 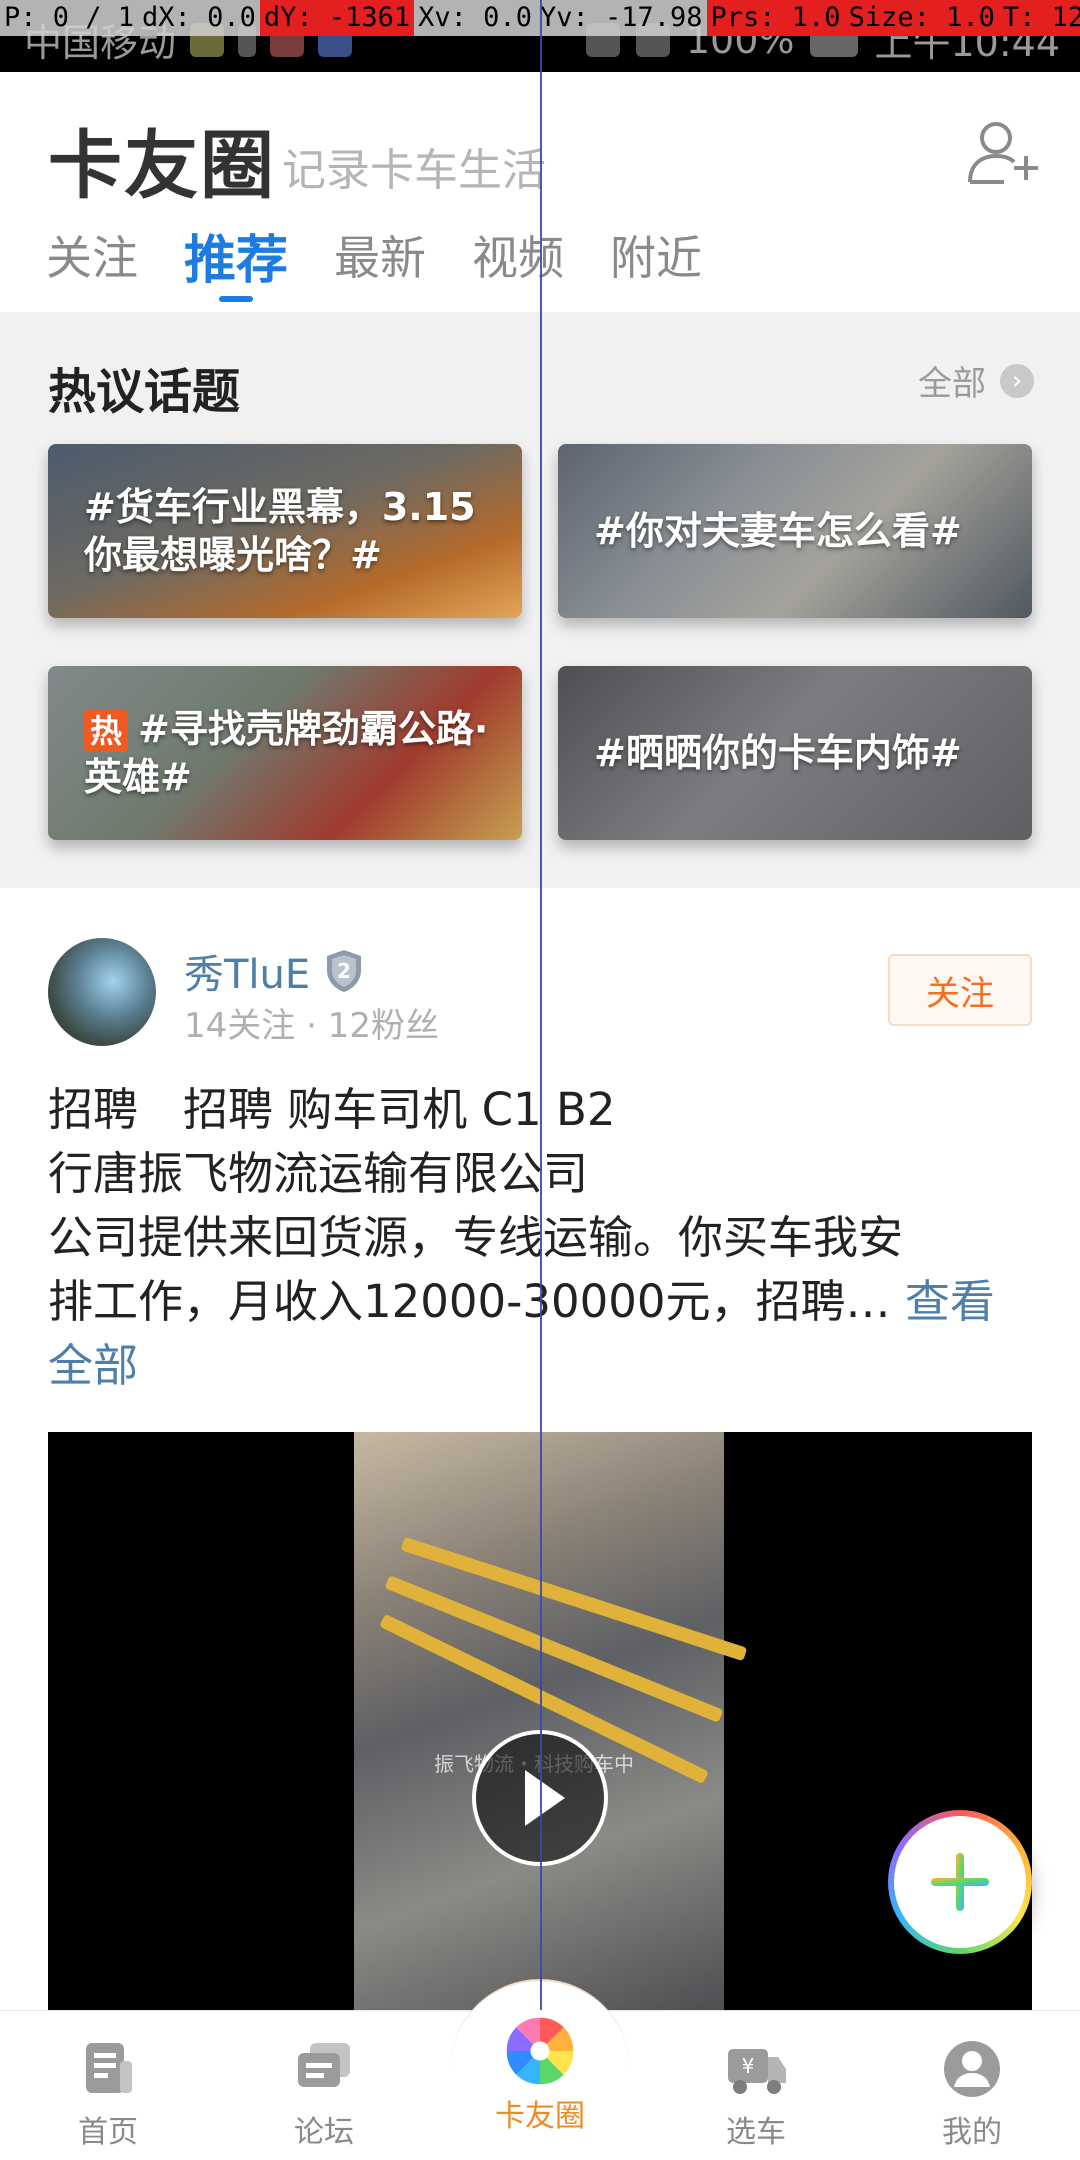 I want to click on home-doc-icon, so click(x=109, y=2068).